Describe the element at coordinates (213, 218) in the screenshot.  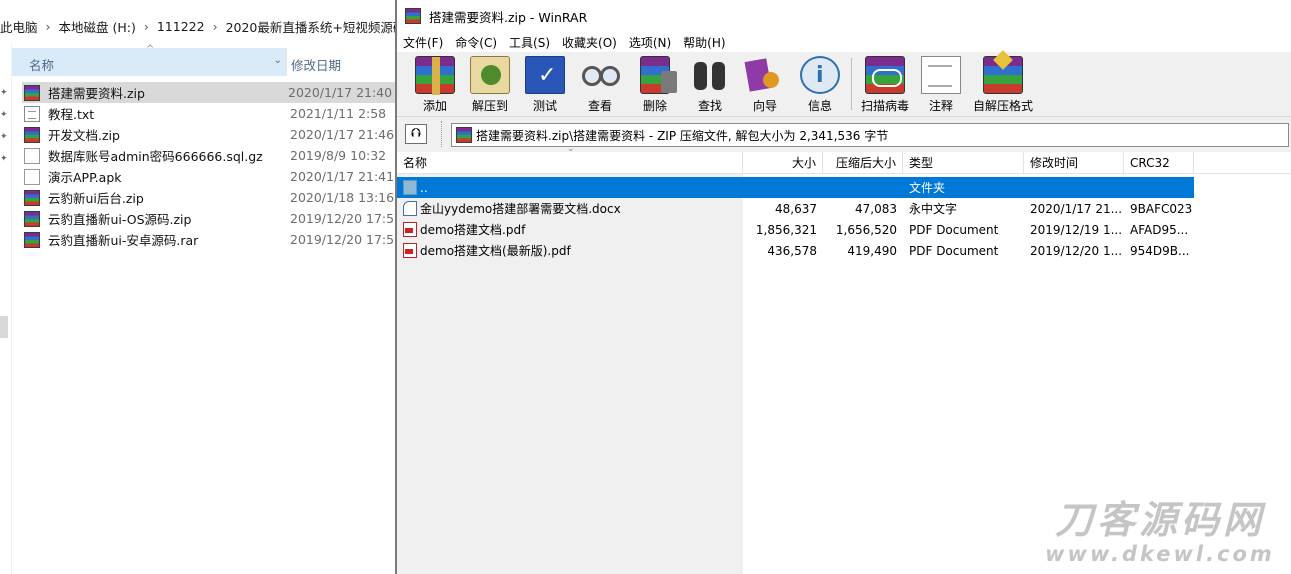
I see `file-row: 云豹直播新ui-OS源码.zip 2019/12/20 17:56` at that location.